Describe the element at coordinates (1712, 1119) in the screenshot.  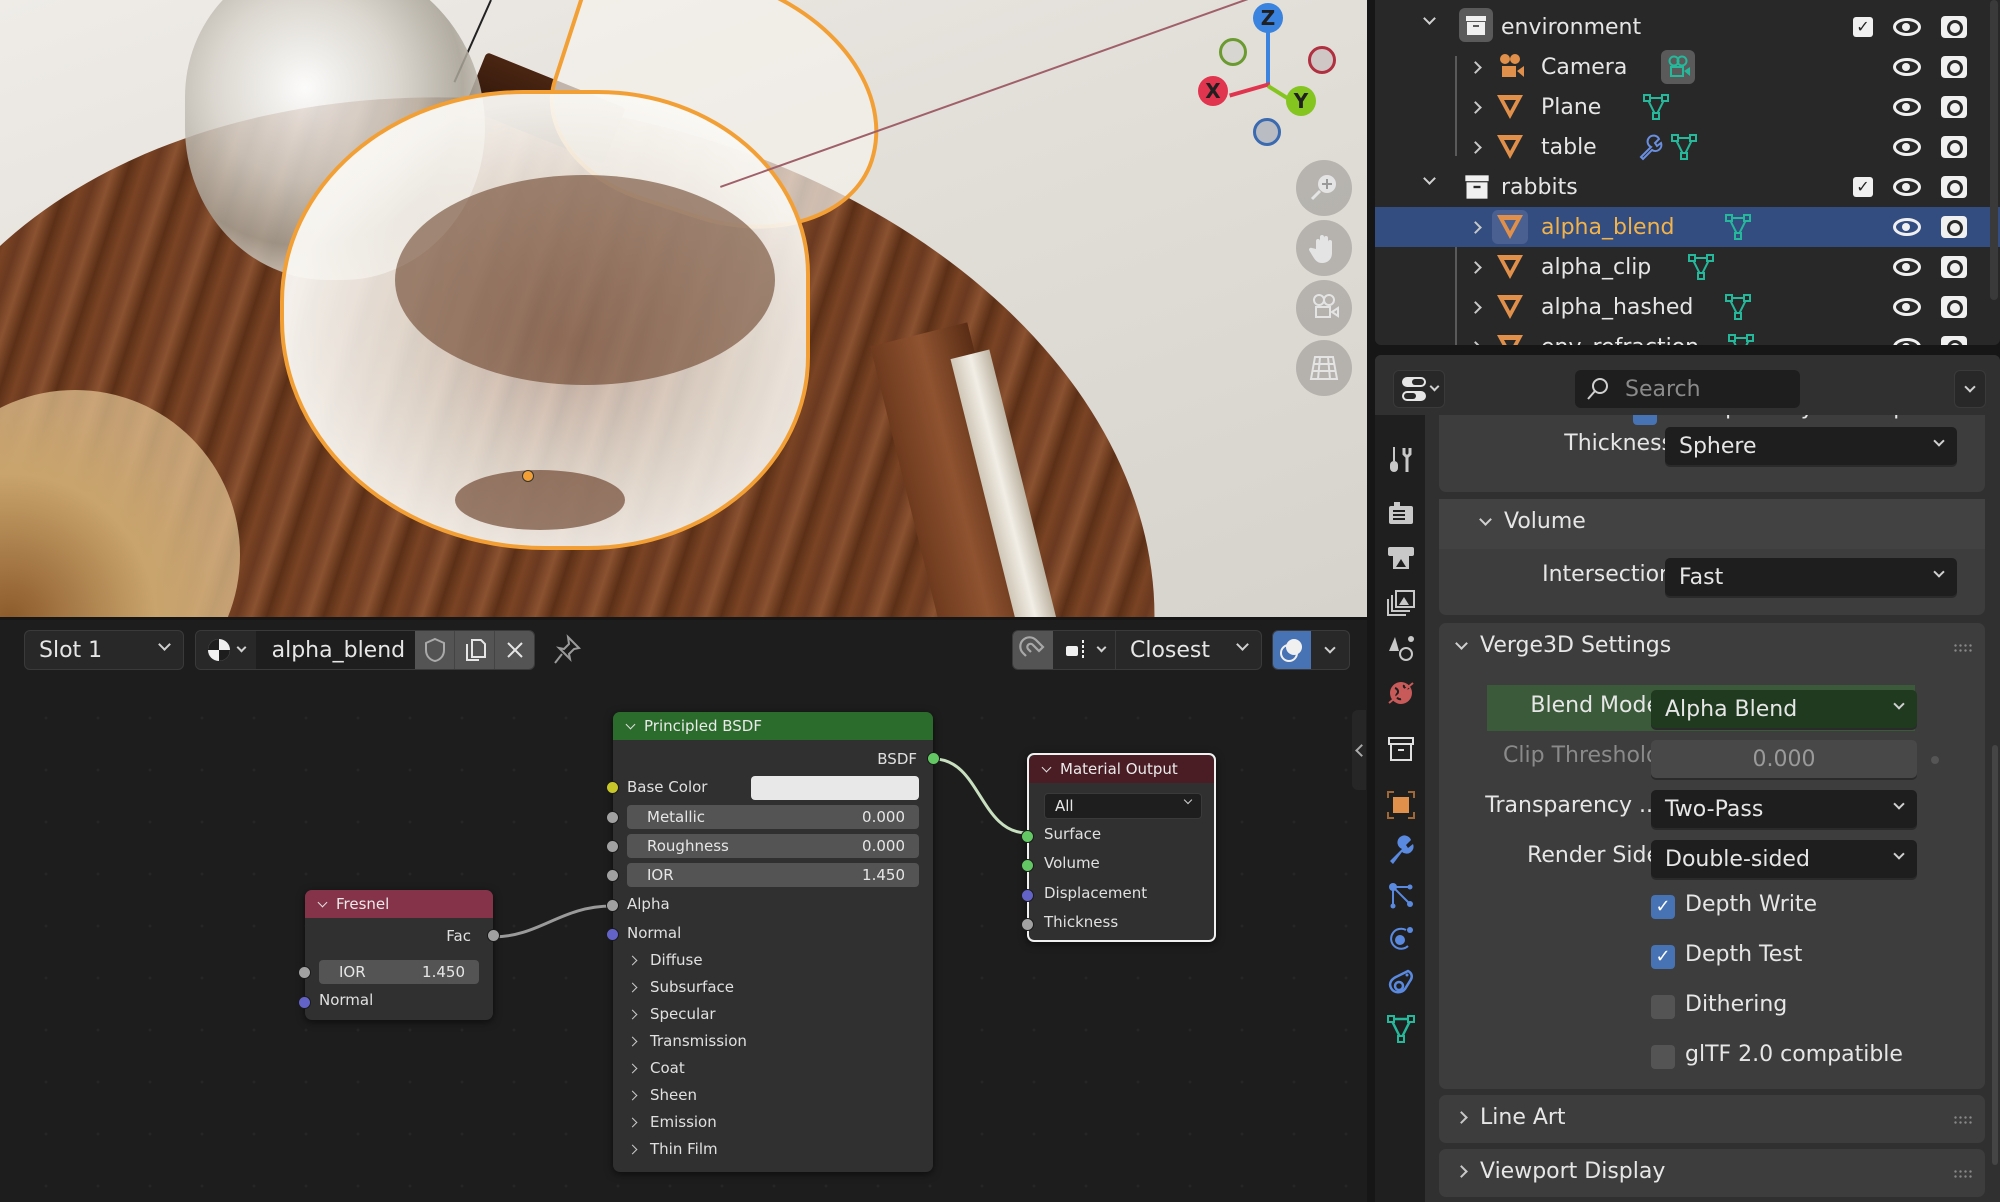
I see `line-art-panel: Line Art` at that location.